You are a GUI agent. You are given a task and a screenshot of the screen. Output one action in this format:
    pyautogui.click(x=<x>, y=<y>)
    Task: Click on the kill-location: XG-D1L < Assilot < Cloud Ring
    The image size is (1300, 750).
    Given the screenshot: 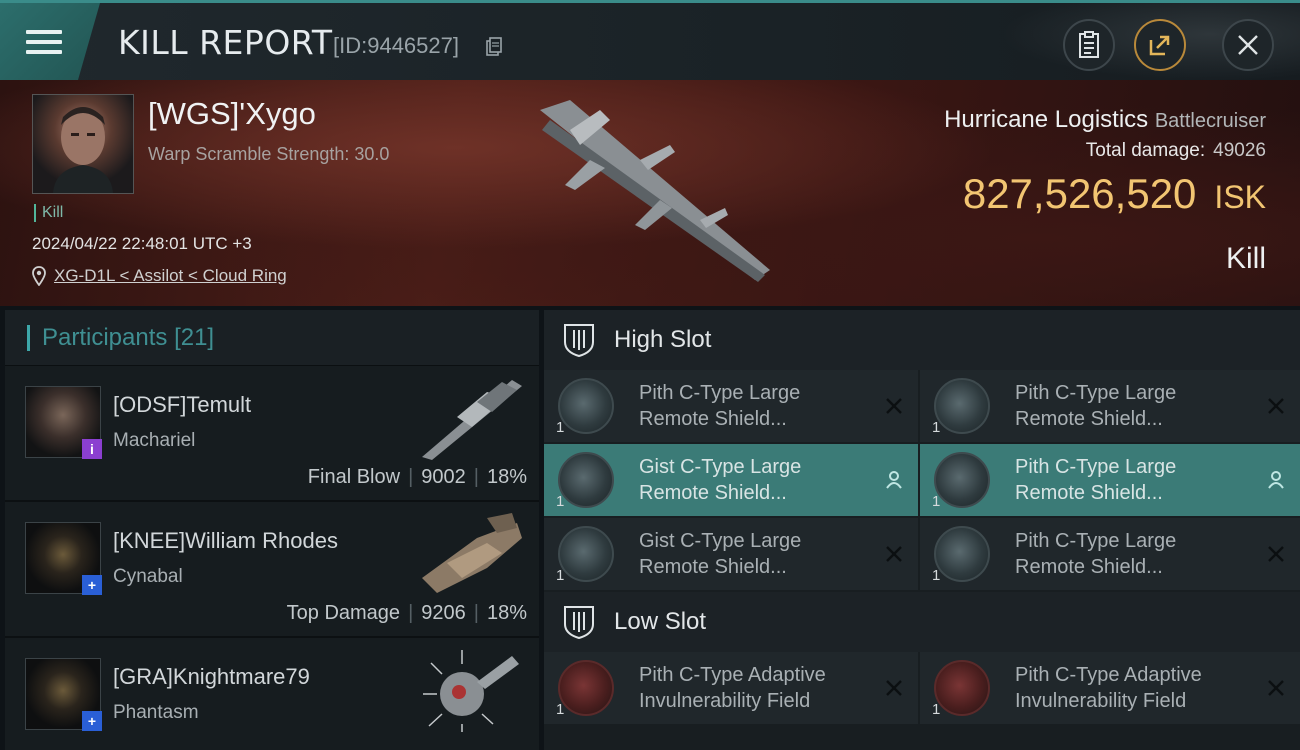 What is the action you would take?
    pyautogui.click(x=159, y=276)
    